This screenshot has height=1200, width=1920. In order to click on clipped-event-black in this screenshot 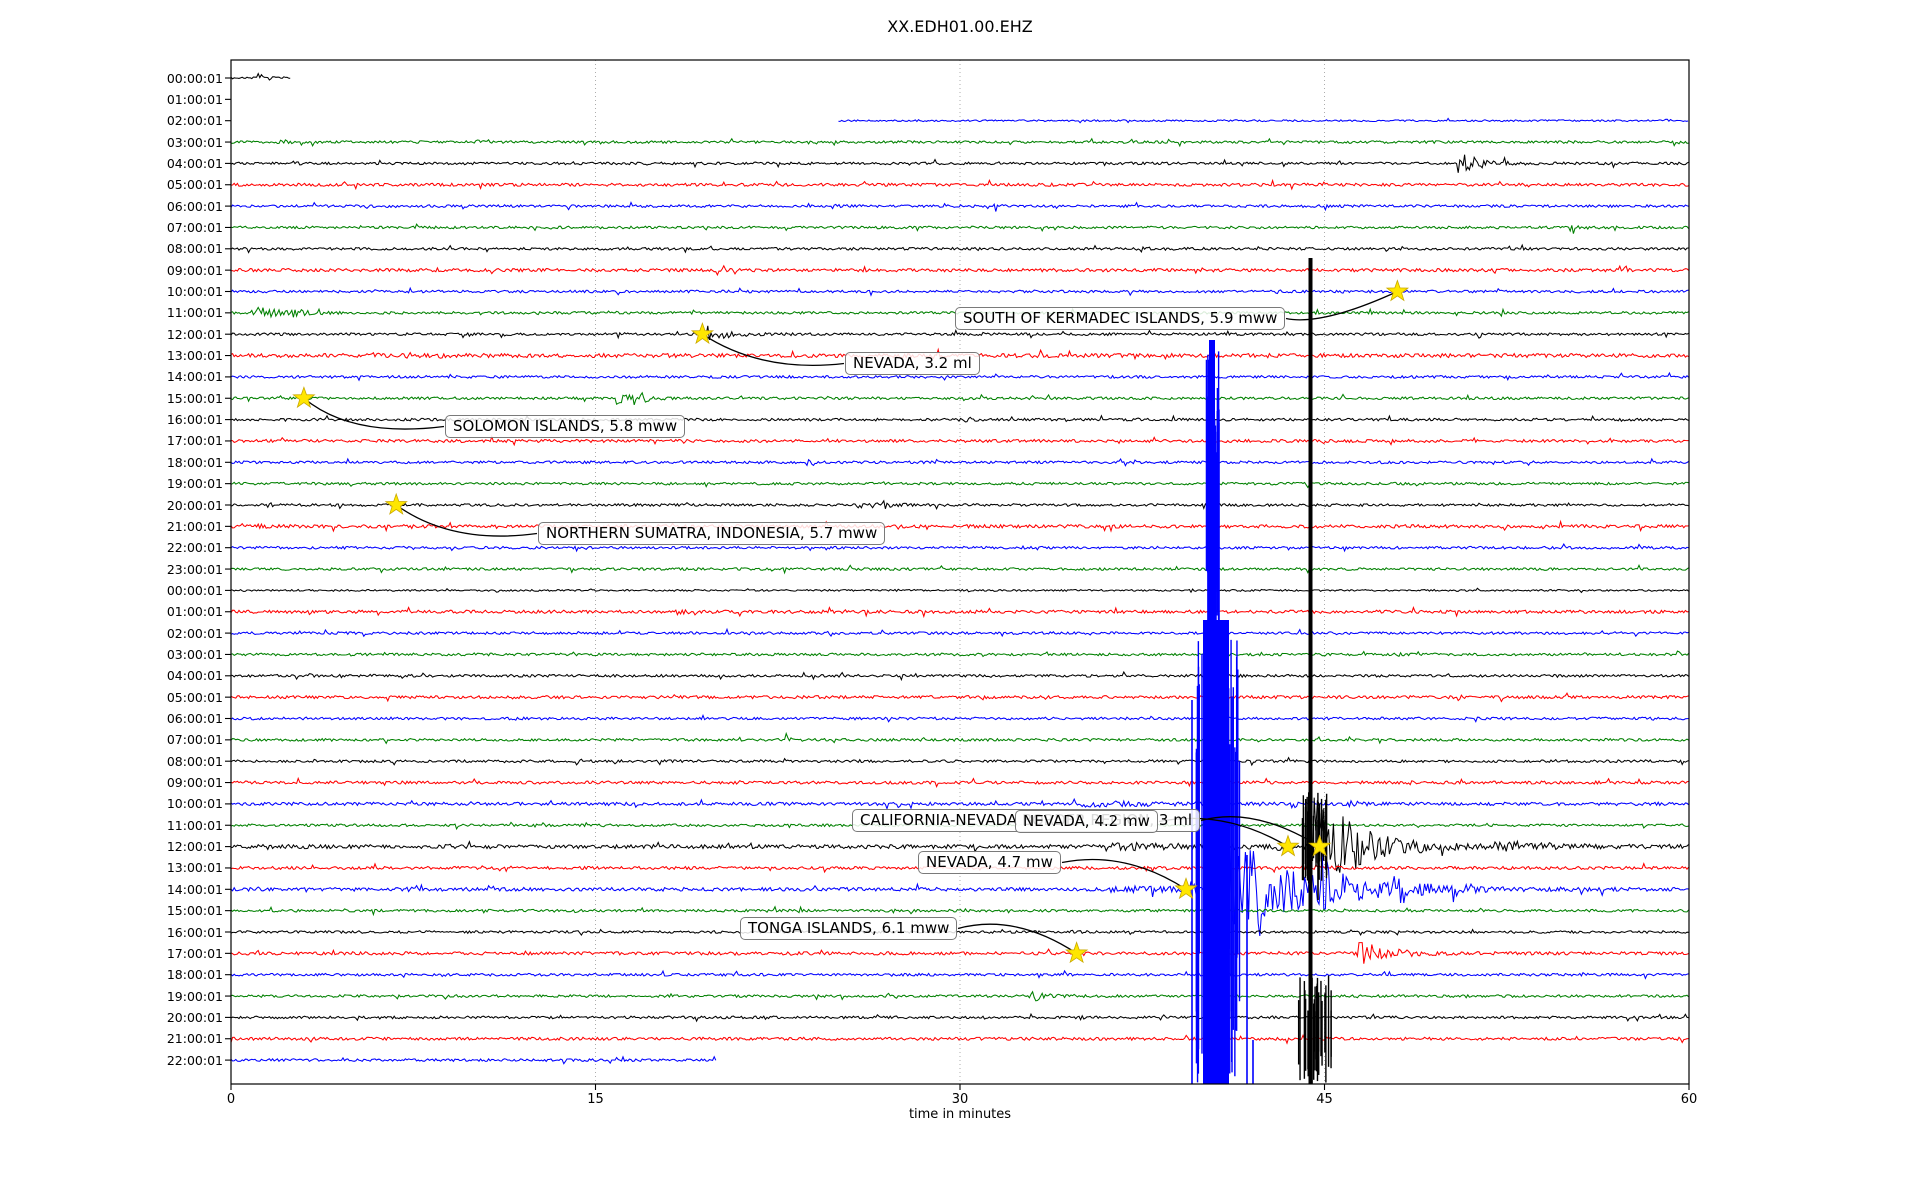, I will do `click(1314, 671)`.